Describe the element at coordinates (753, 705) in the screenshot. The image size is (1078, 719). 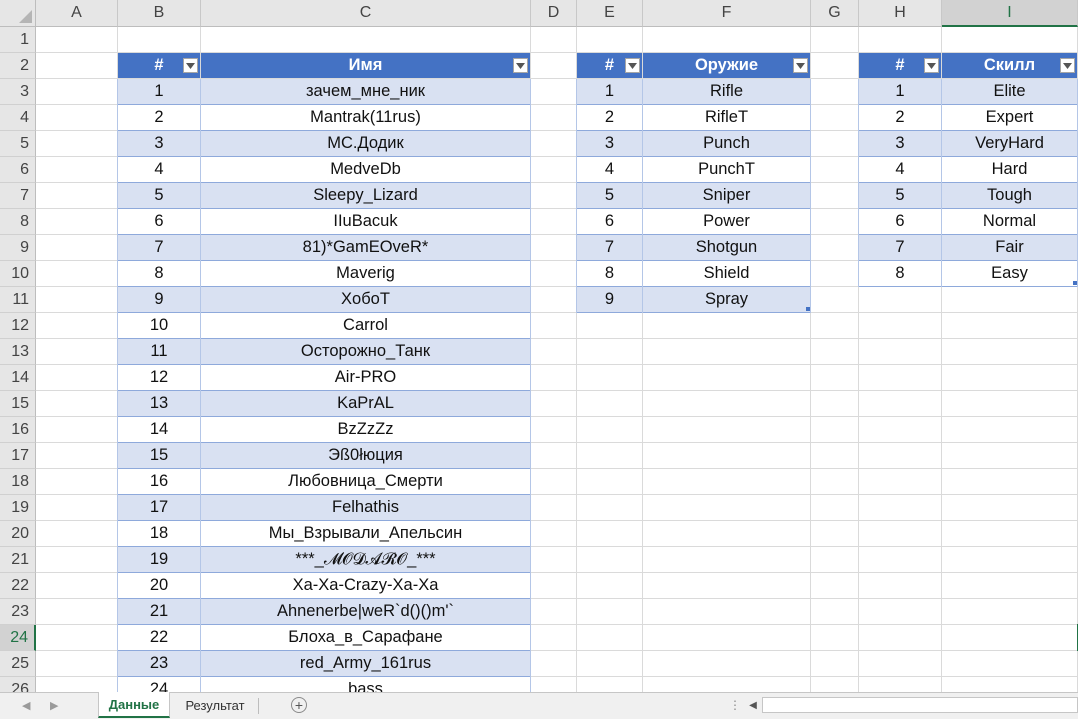
I see `scroll-left-icon: ◀` at that location.